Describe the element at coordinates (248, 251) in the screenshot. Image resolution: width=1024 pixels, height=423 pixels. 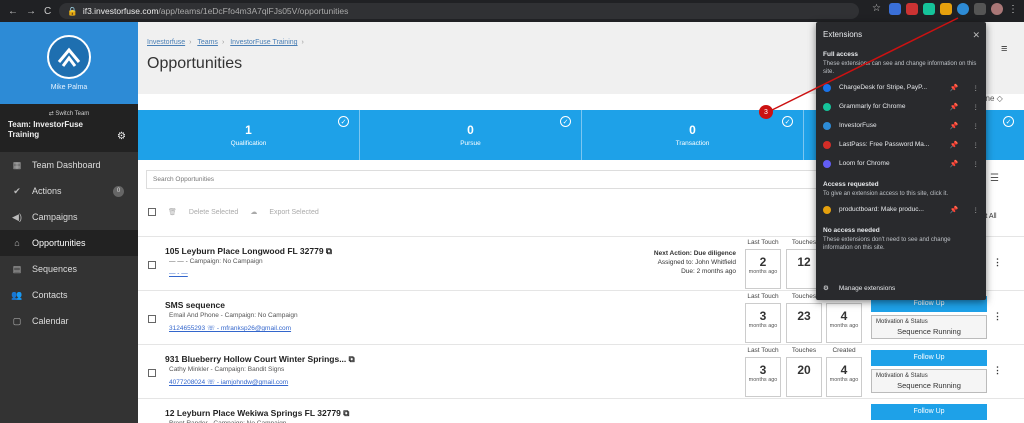
I see `row-title: 105 Leyburn Place Longwood FL 32779 ⧉` at that location.